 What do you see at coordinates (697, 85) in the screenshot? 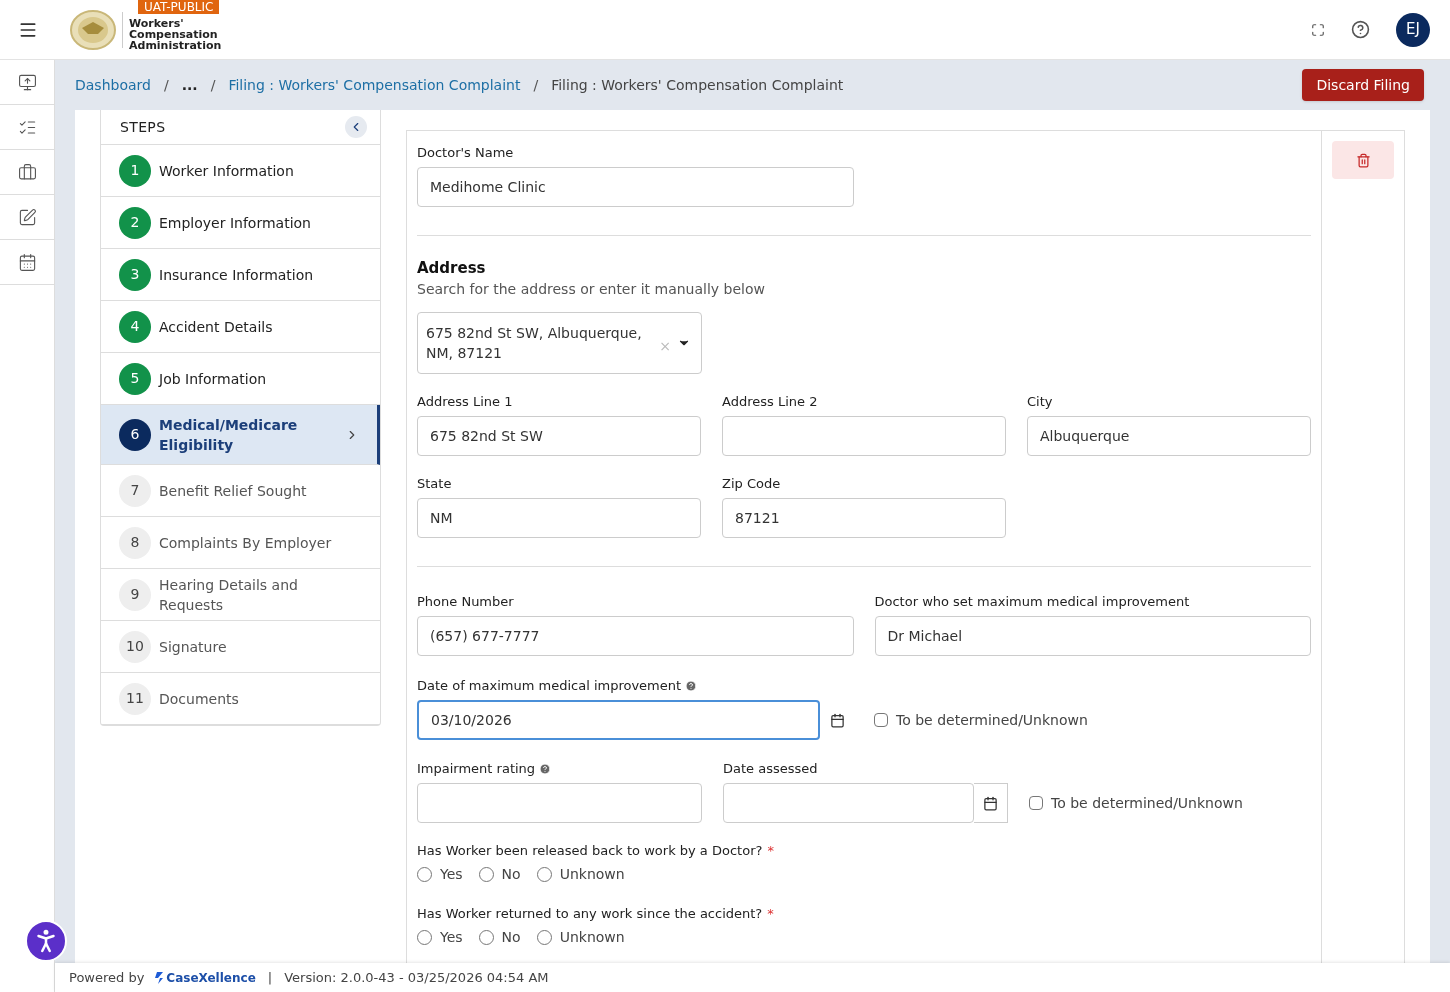
I see `breadcrumb-text: Filing : Workers' Compensation Complaint` at bounding box center [697, 85].